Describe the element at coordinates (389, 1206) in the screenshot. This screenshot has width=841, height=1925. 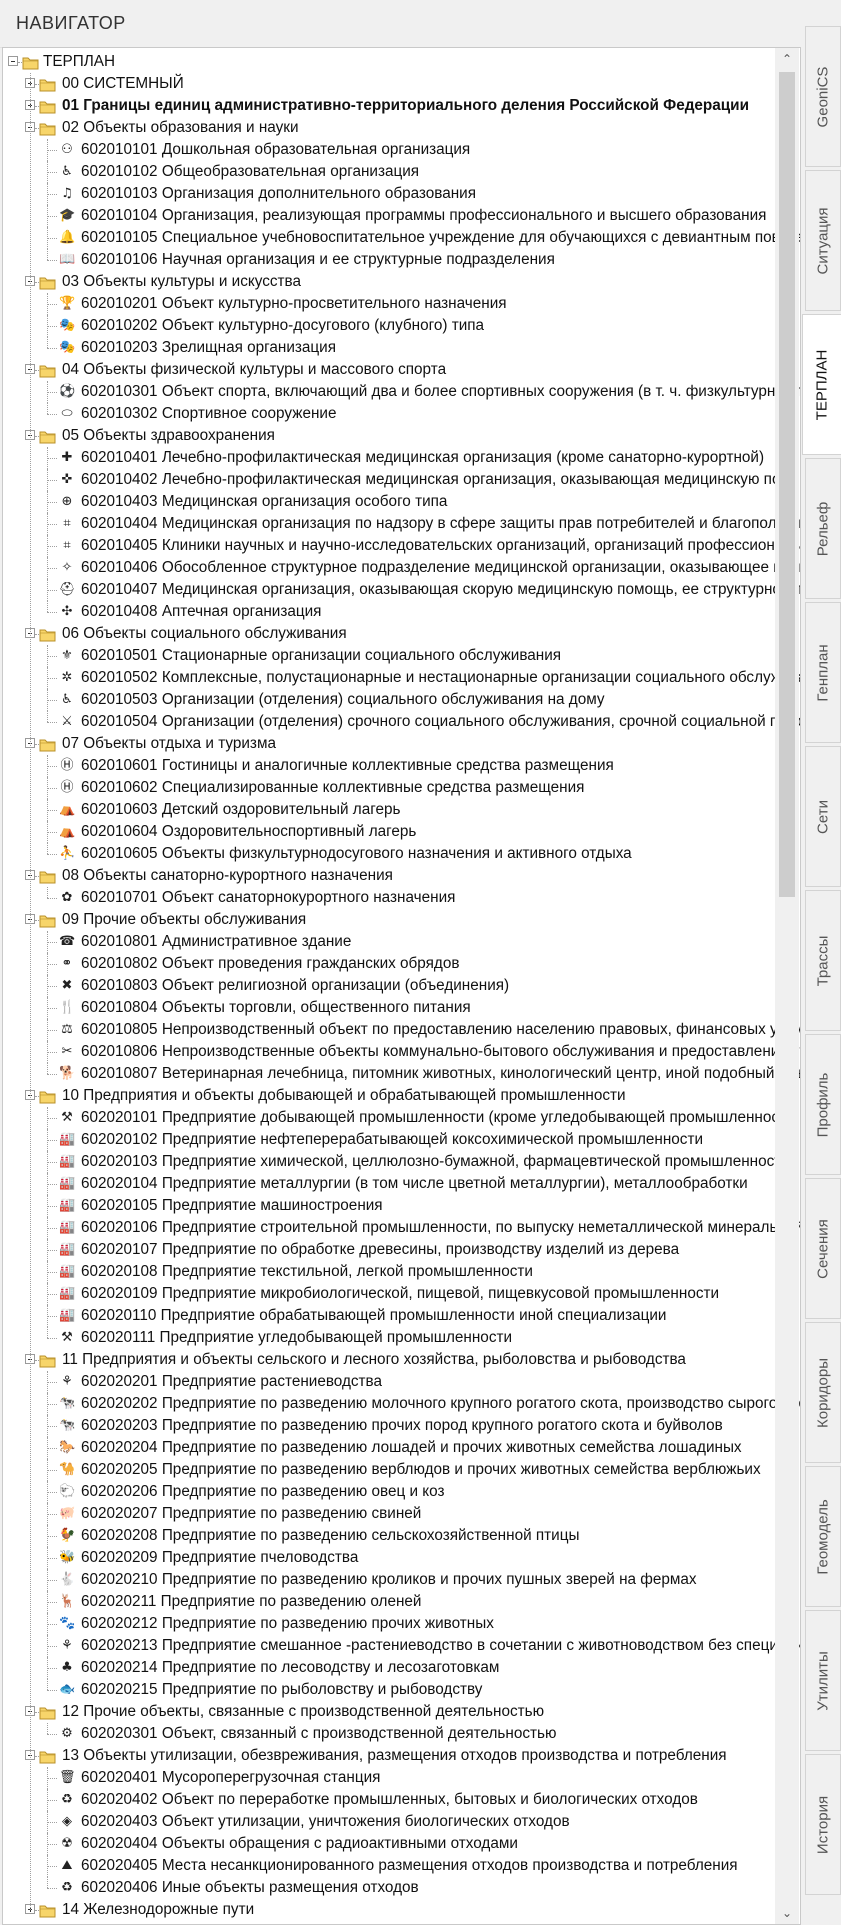
I see `tree-item-node: 🏭 602020105 Предприятие машиностроения` at that location.